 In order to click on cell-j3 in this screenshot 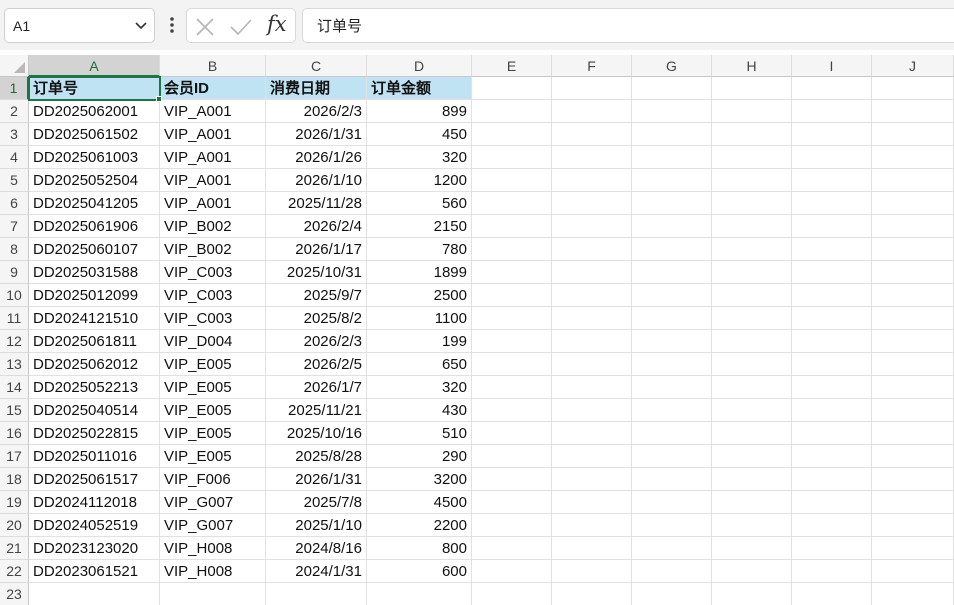, I will do `click(913, 134)`.